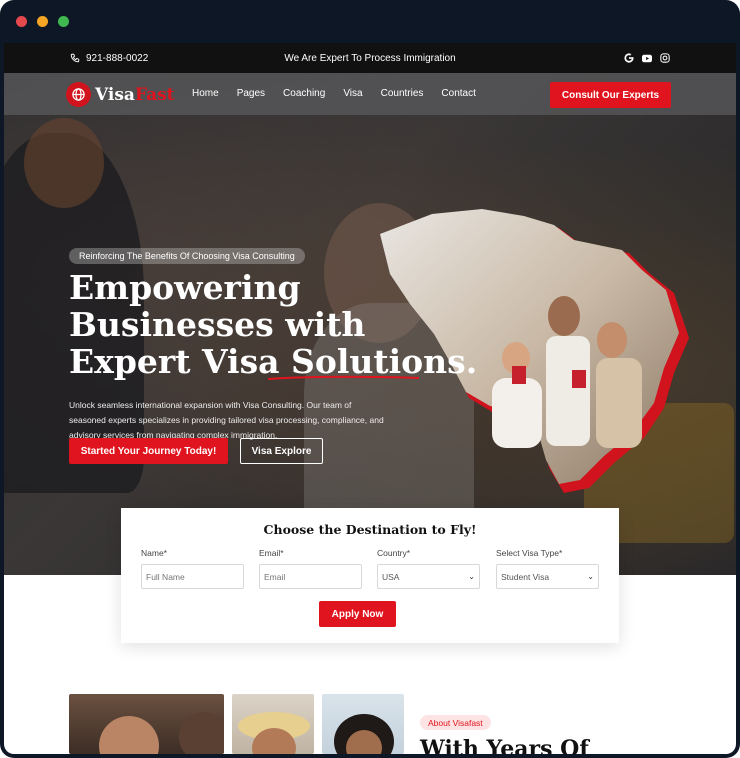 The width and height of the screenshot is (740, 758). I want to click on family-mother-face, so click(612, 340).